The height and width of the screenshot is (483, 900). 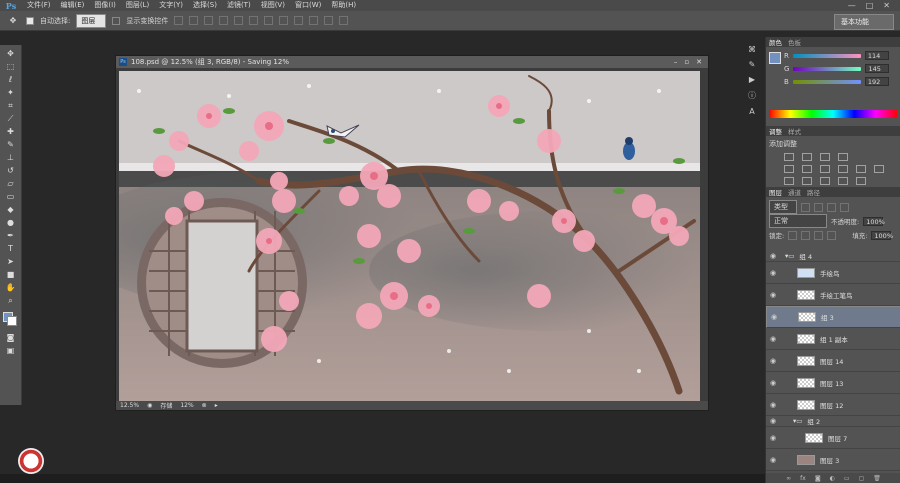 What do you see at coordinates (30, 20) in the screenshot?
I see `auto-select-checkbox` at bounding box center [30, 20].